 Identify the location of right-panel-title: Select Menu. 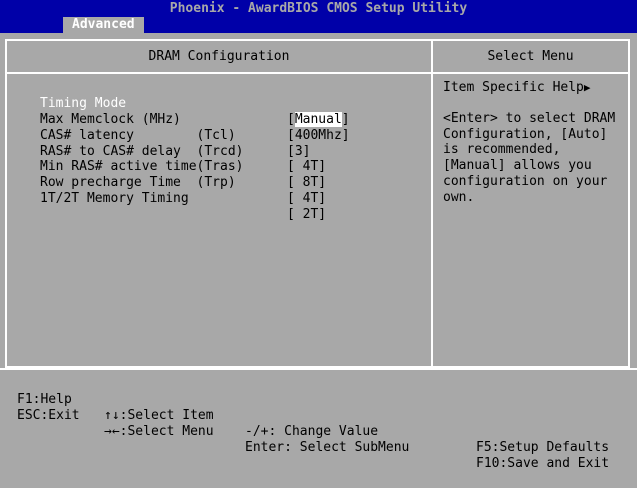
(530, 56).